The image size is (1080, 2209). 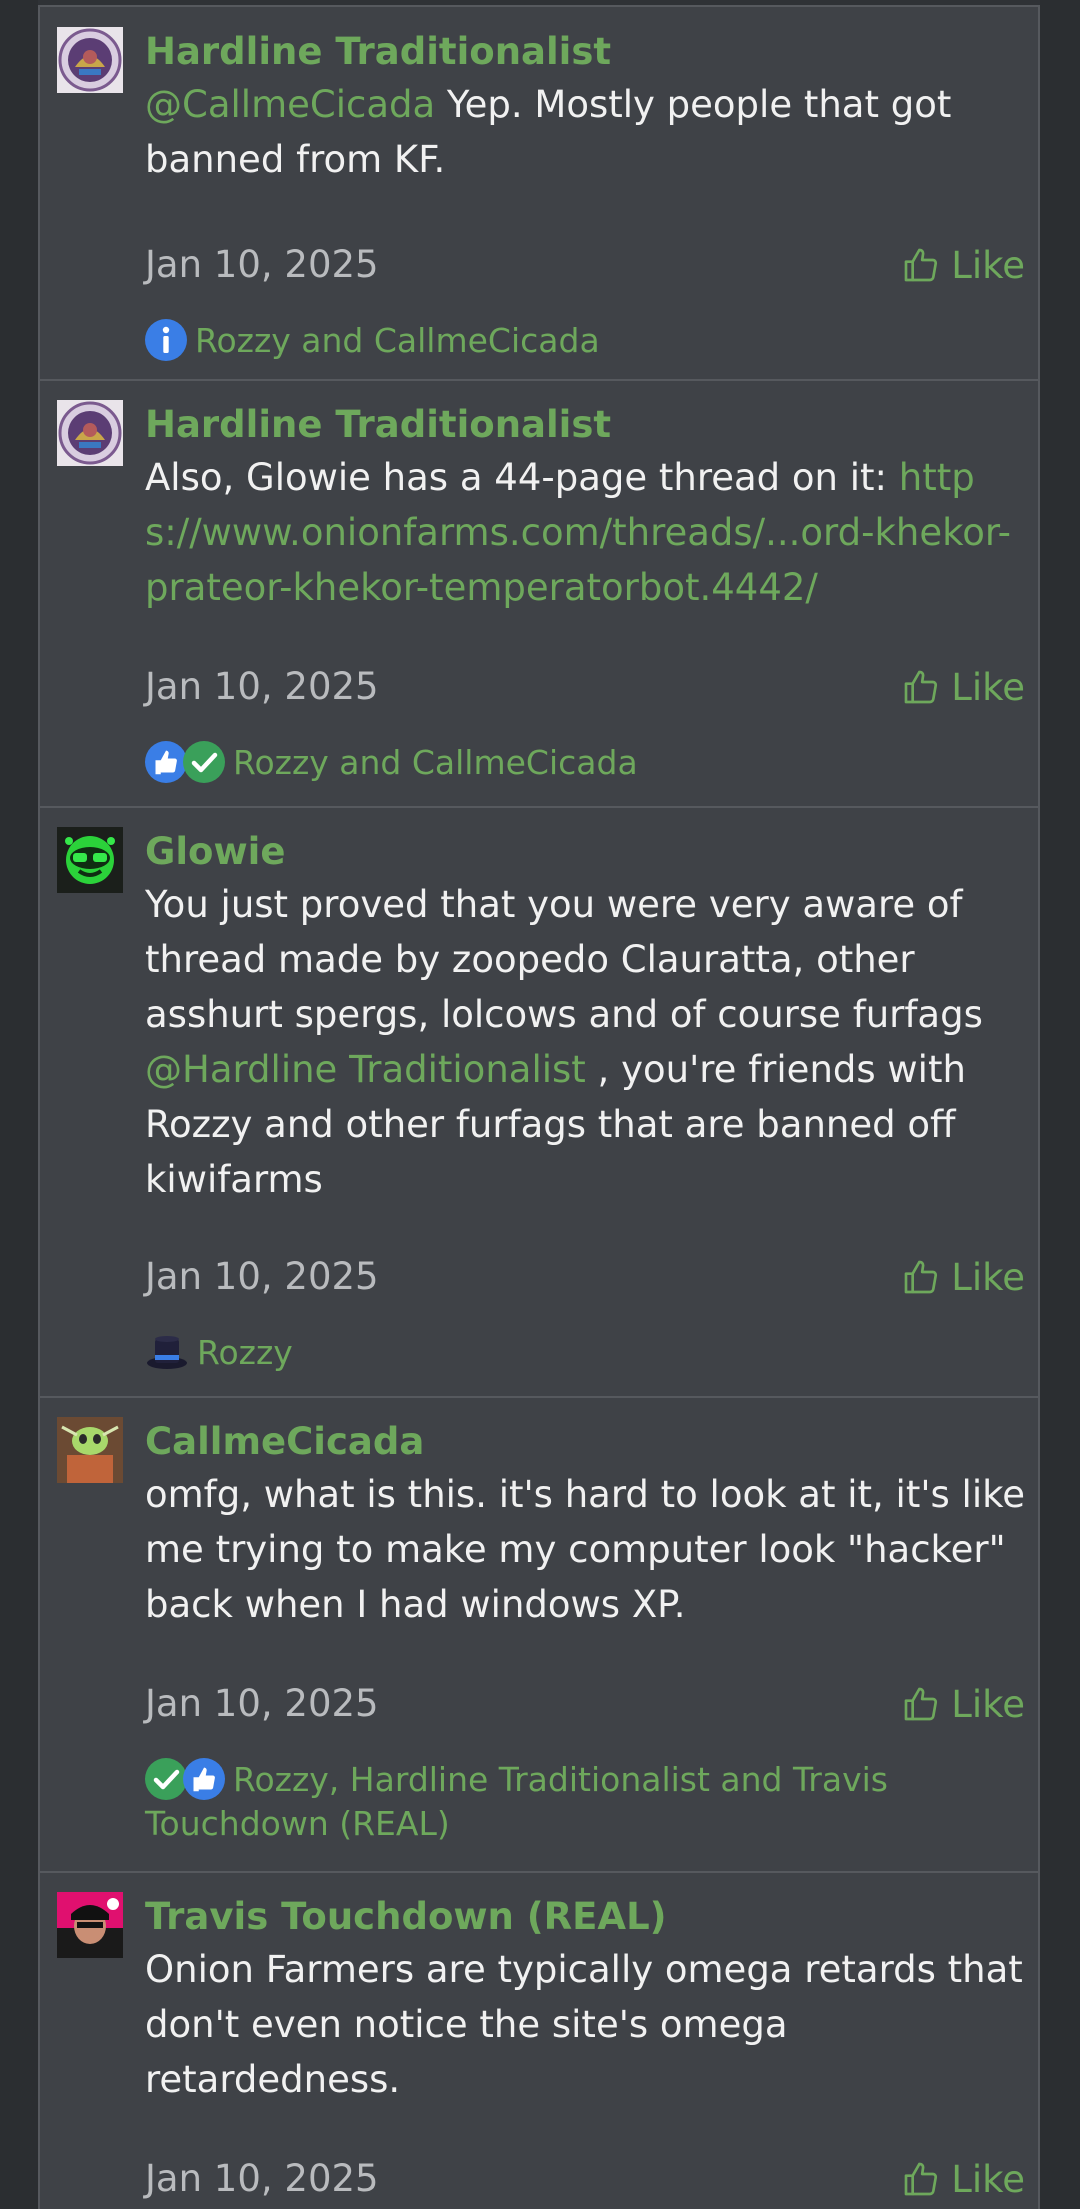 What do you see at coordinates (167, 1352) in the screenshot?
I see `top-hat-icon` at bounding box center [167, 1352].